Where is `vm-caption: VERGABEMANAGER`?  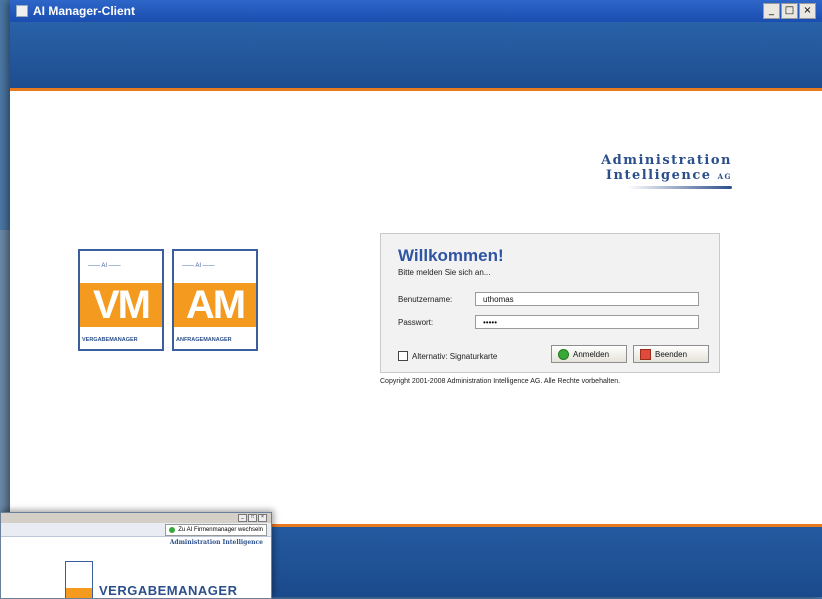
vm-caption: VERGABEMANAGER is located at coordinates (110, 340).